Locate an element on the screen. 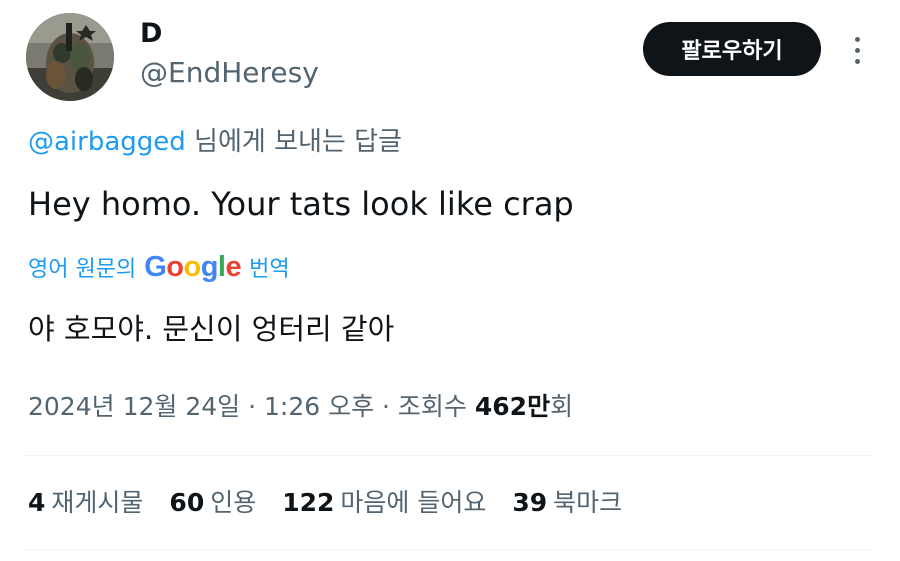 Image resolution: width=900 pixels, height=561 pixels. google-logo: Google is located at coordinates (192, 267).